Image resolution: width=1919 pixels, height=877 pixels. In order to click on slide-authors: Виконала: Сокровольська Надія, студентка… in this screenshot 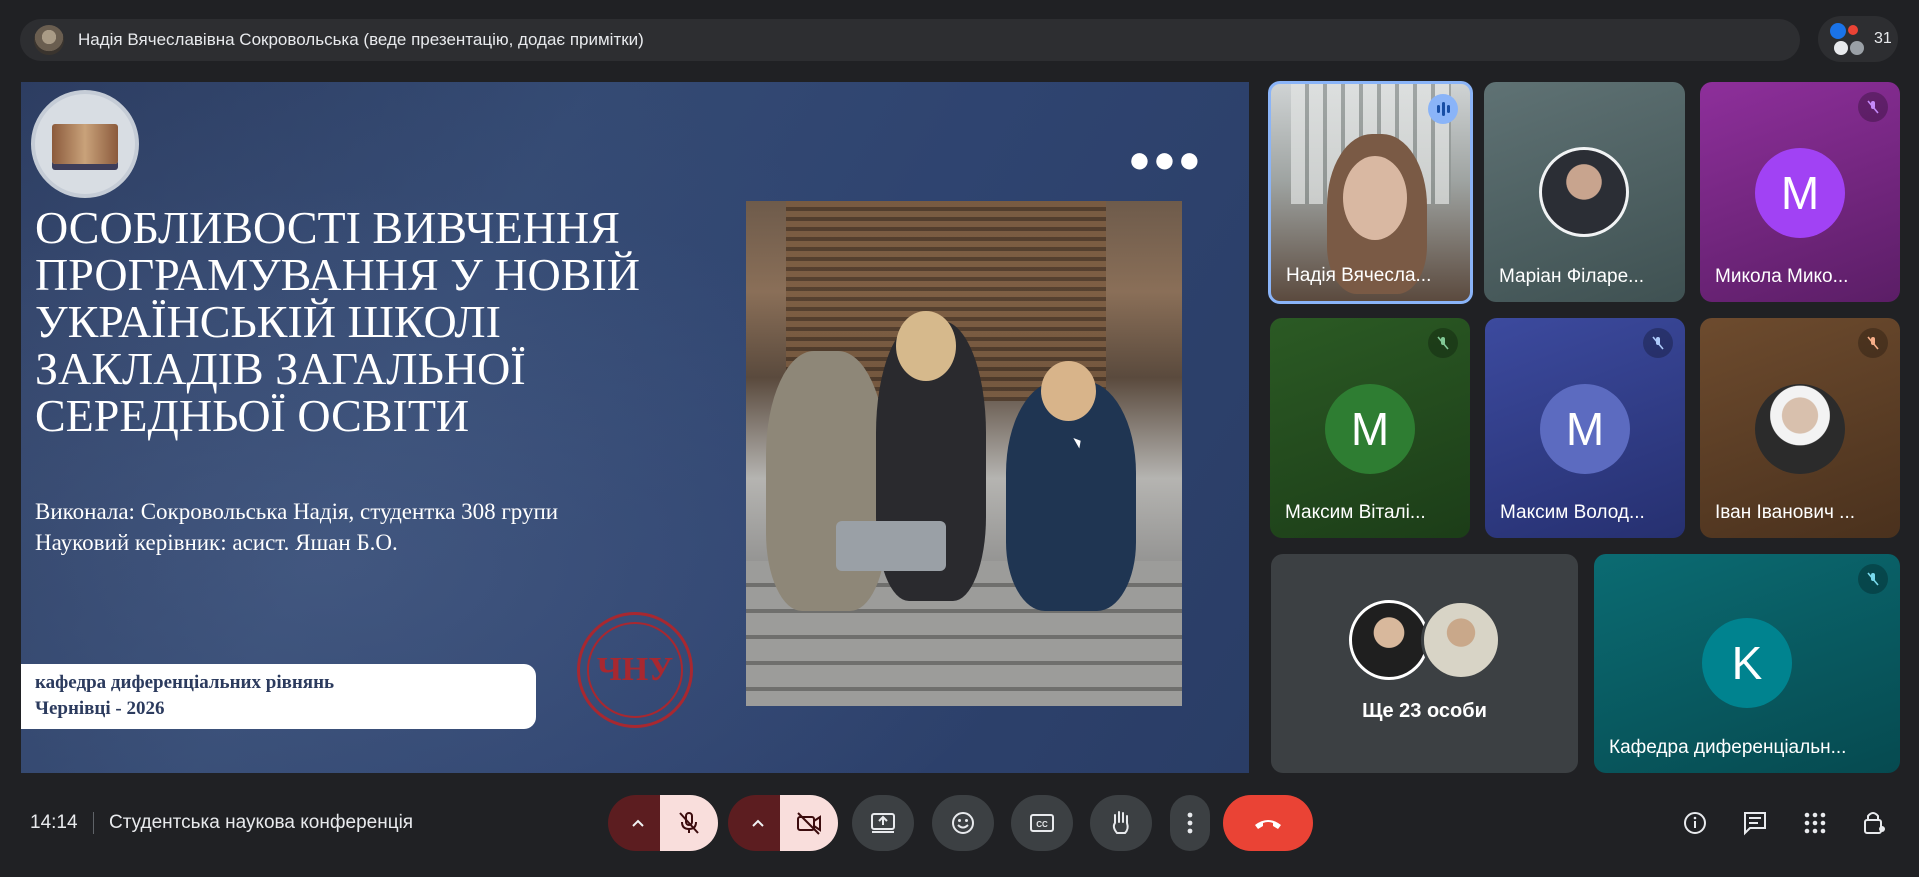, I will do `click(296, 527)`.